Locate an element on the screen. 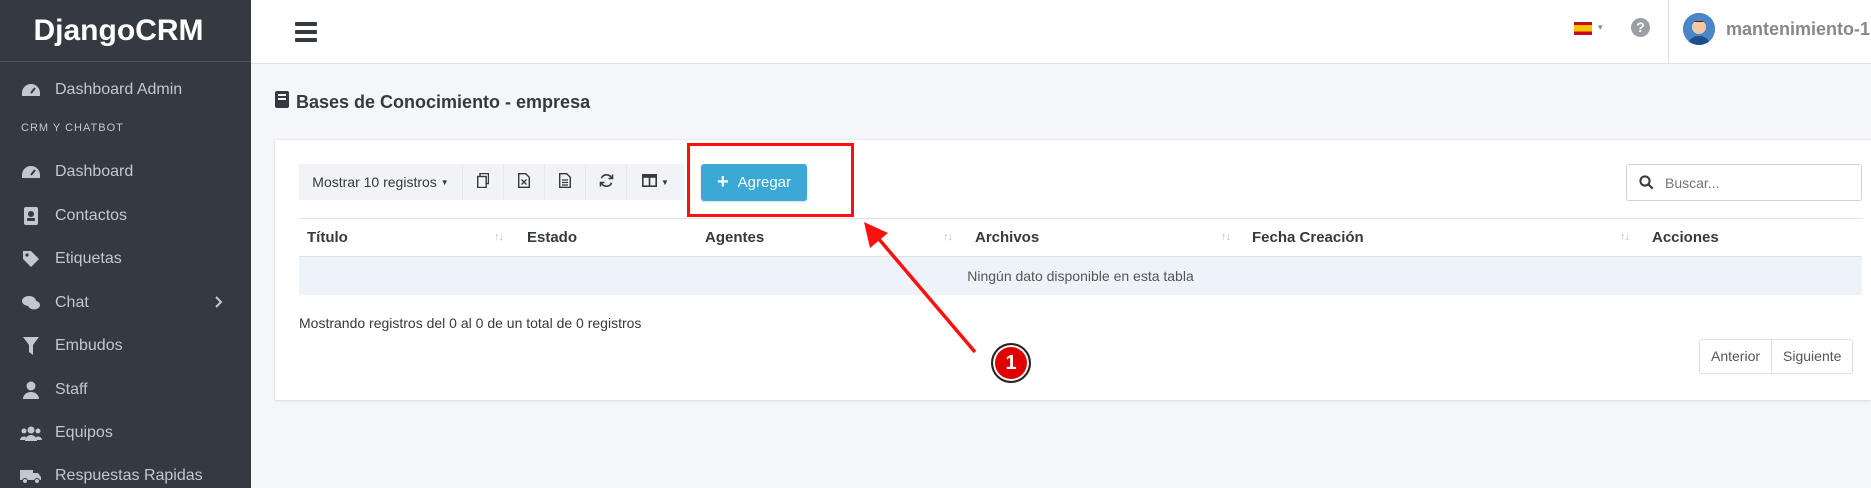  column-header-fecha-creacion: Fecha Creación is located at coordinates (1308, 237).